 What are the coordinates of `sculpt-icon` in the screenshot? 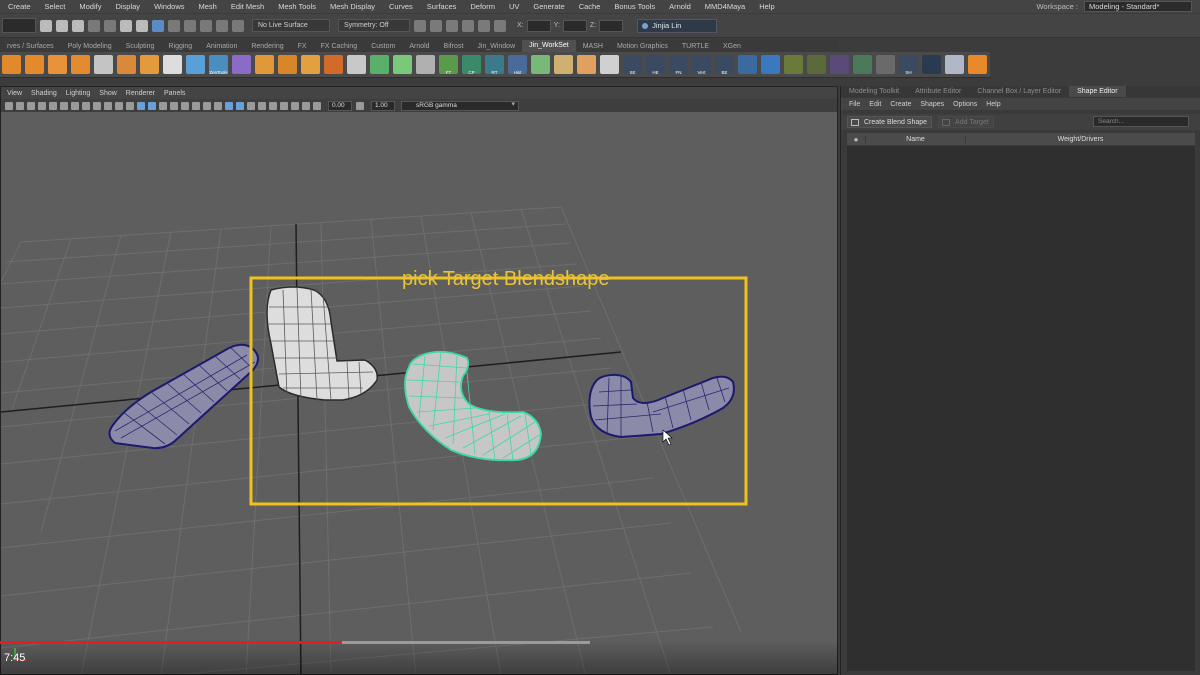 It's located at (195, 64).